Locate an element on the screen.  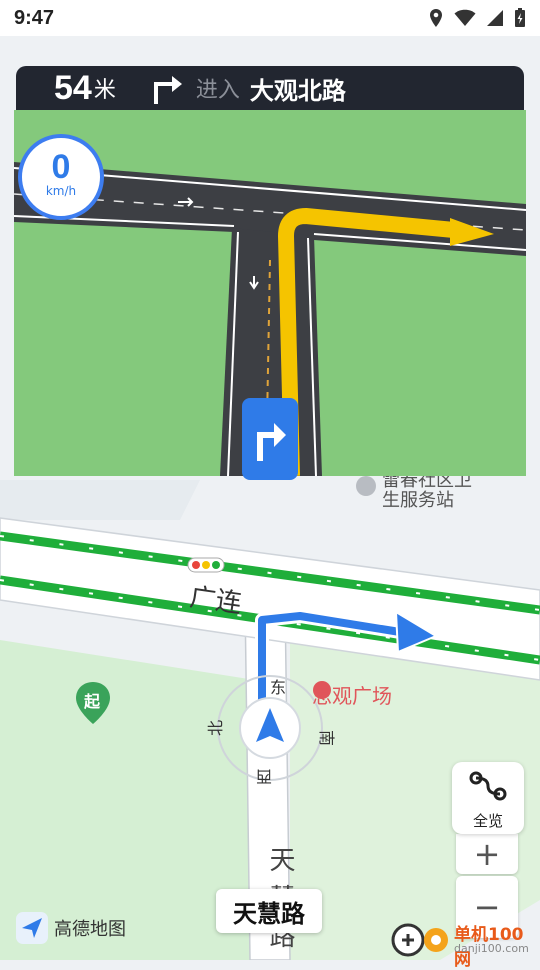
status-icons is located at coordinates (477, 18).